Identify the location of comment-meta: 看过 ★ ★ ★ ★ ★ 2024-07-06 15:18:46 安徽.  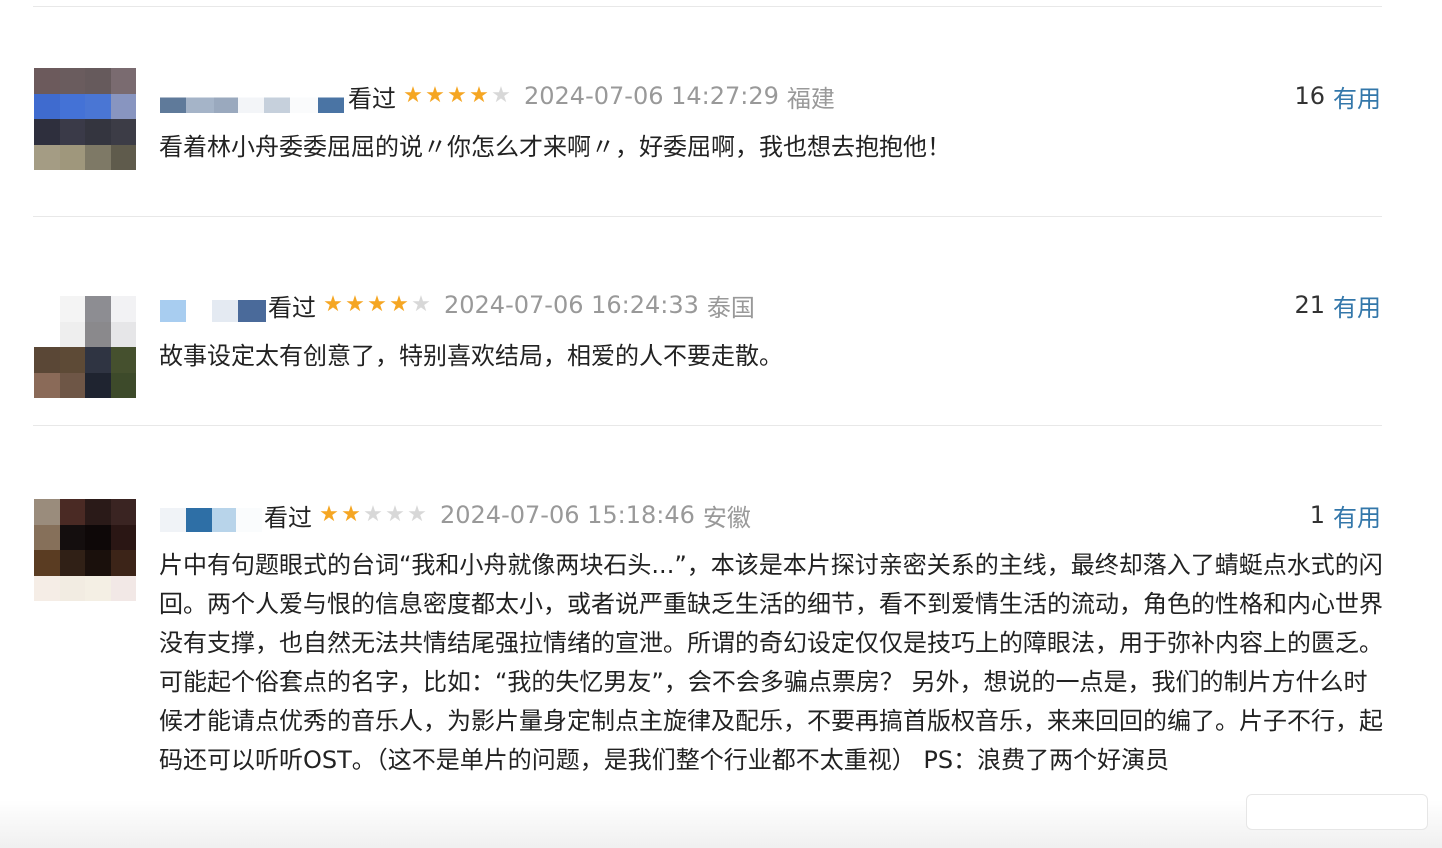
(455, 515).